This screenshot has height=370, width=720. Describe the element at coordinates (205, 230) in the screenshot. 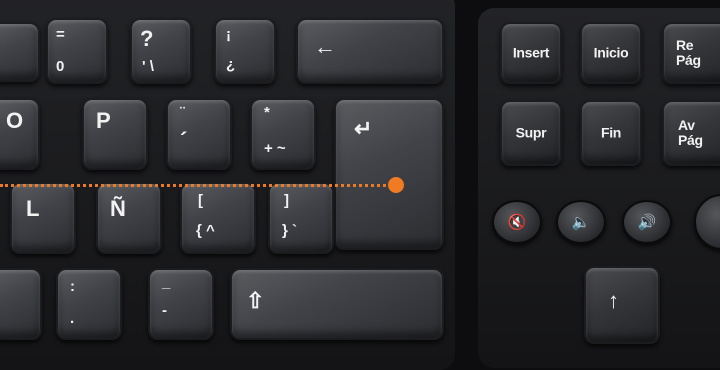

I see `key-label-bottom: { ^` at that location.